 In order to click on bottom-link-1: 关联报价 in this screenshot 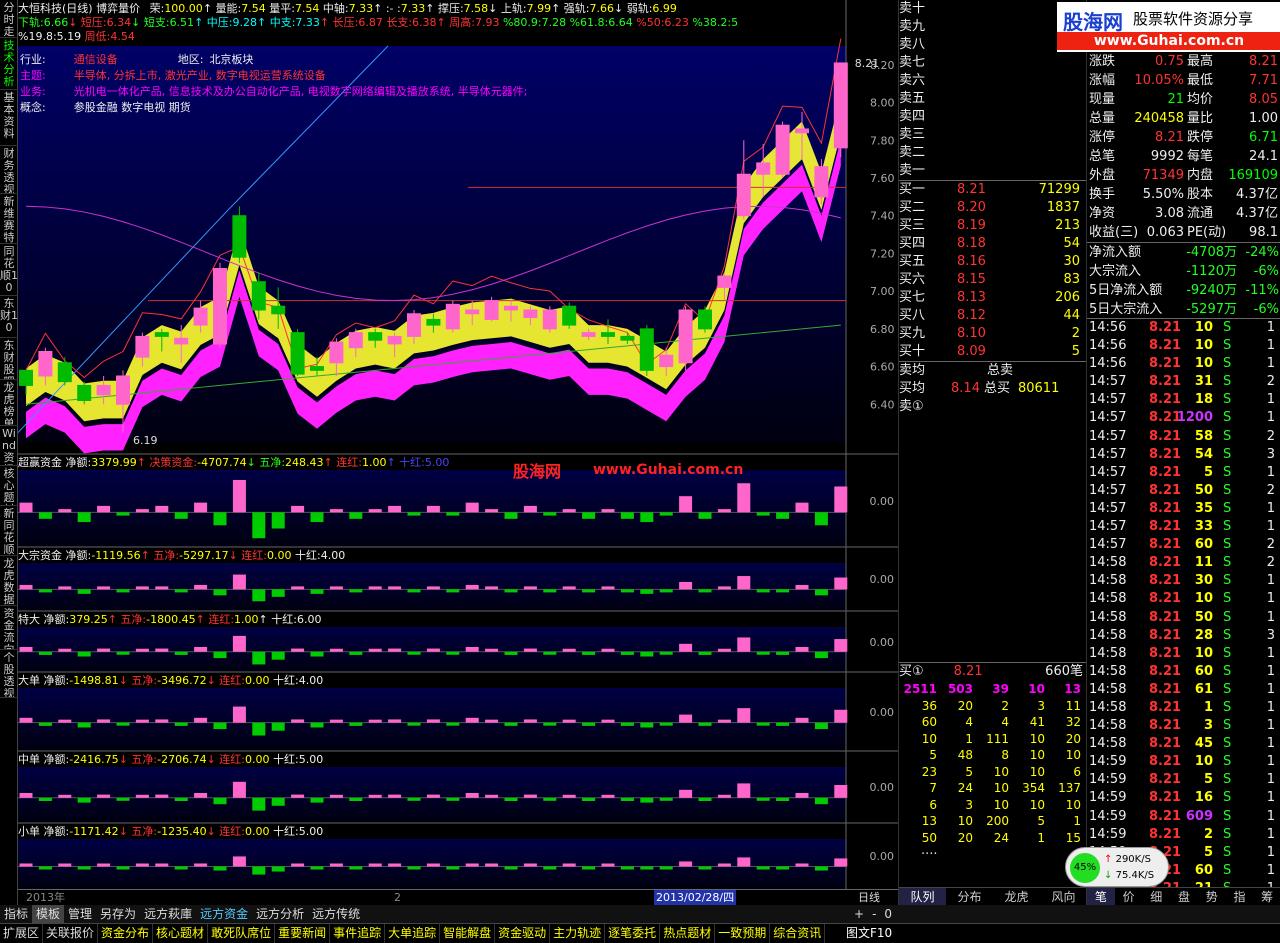, I will do `click(71, 933)`.